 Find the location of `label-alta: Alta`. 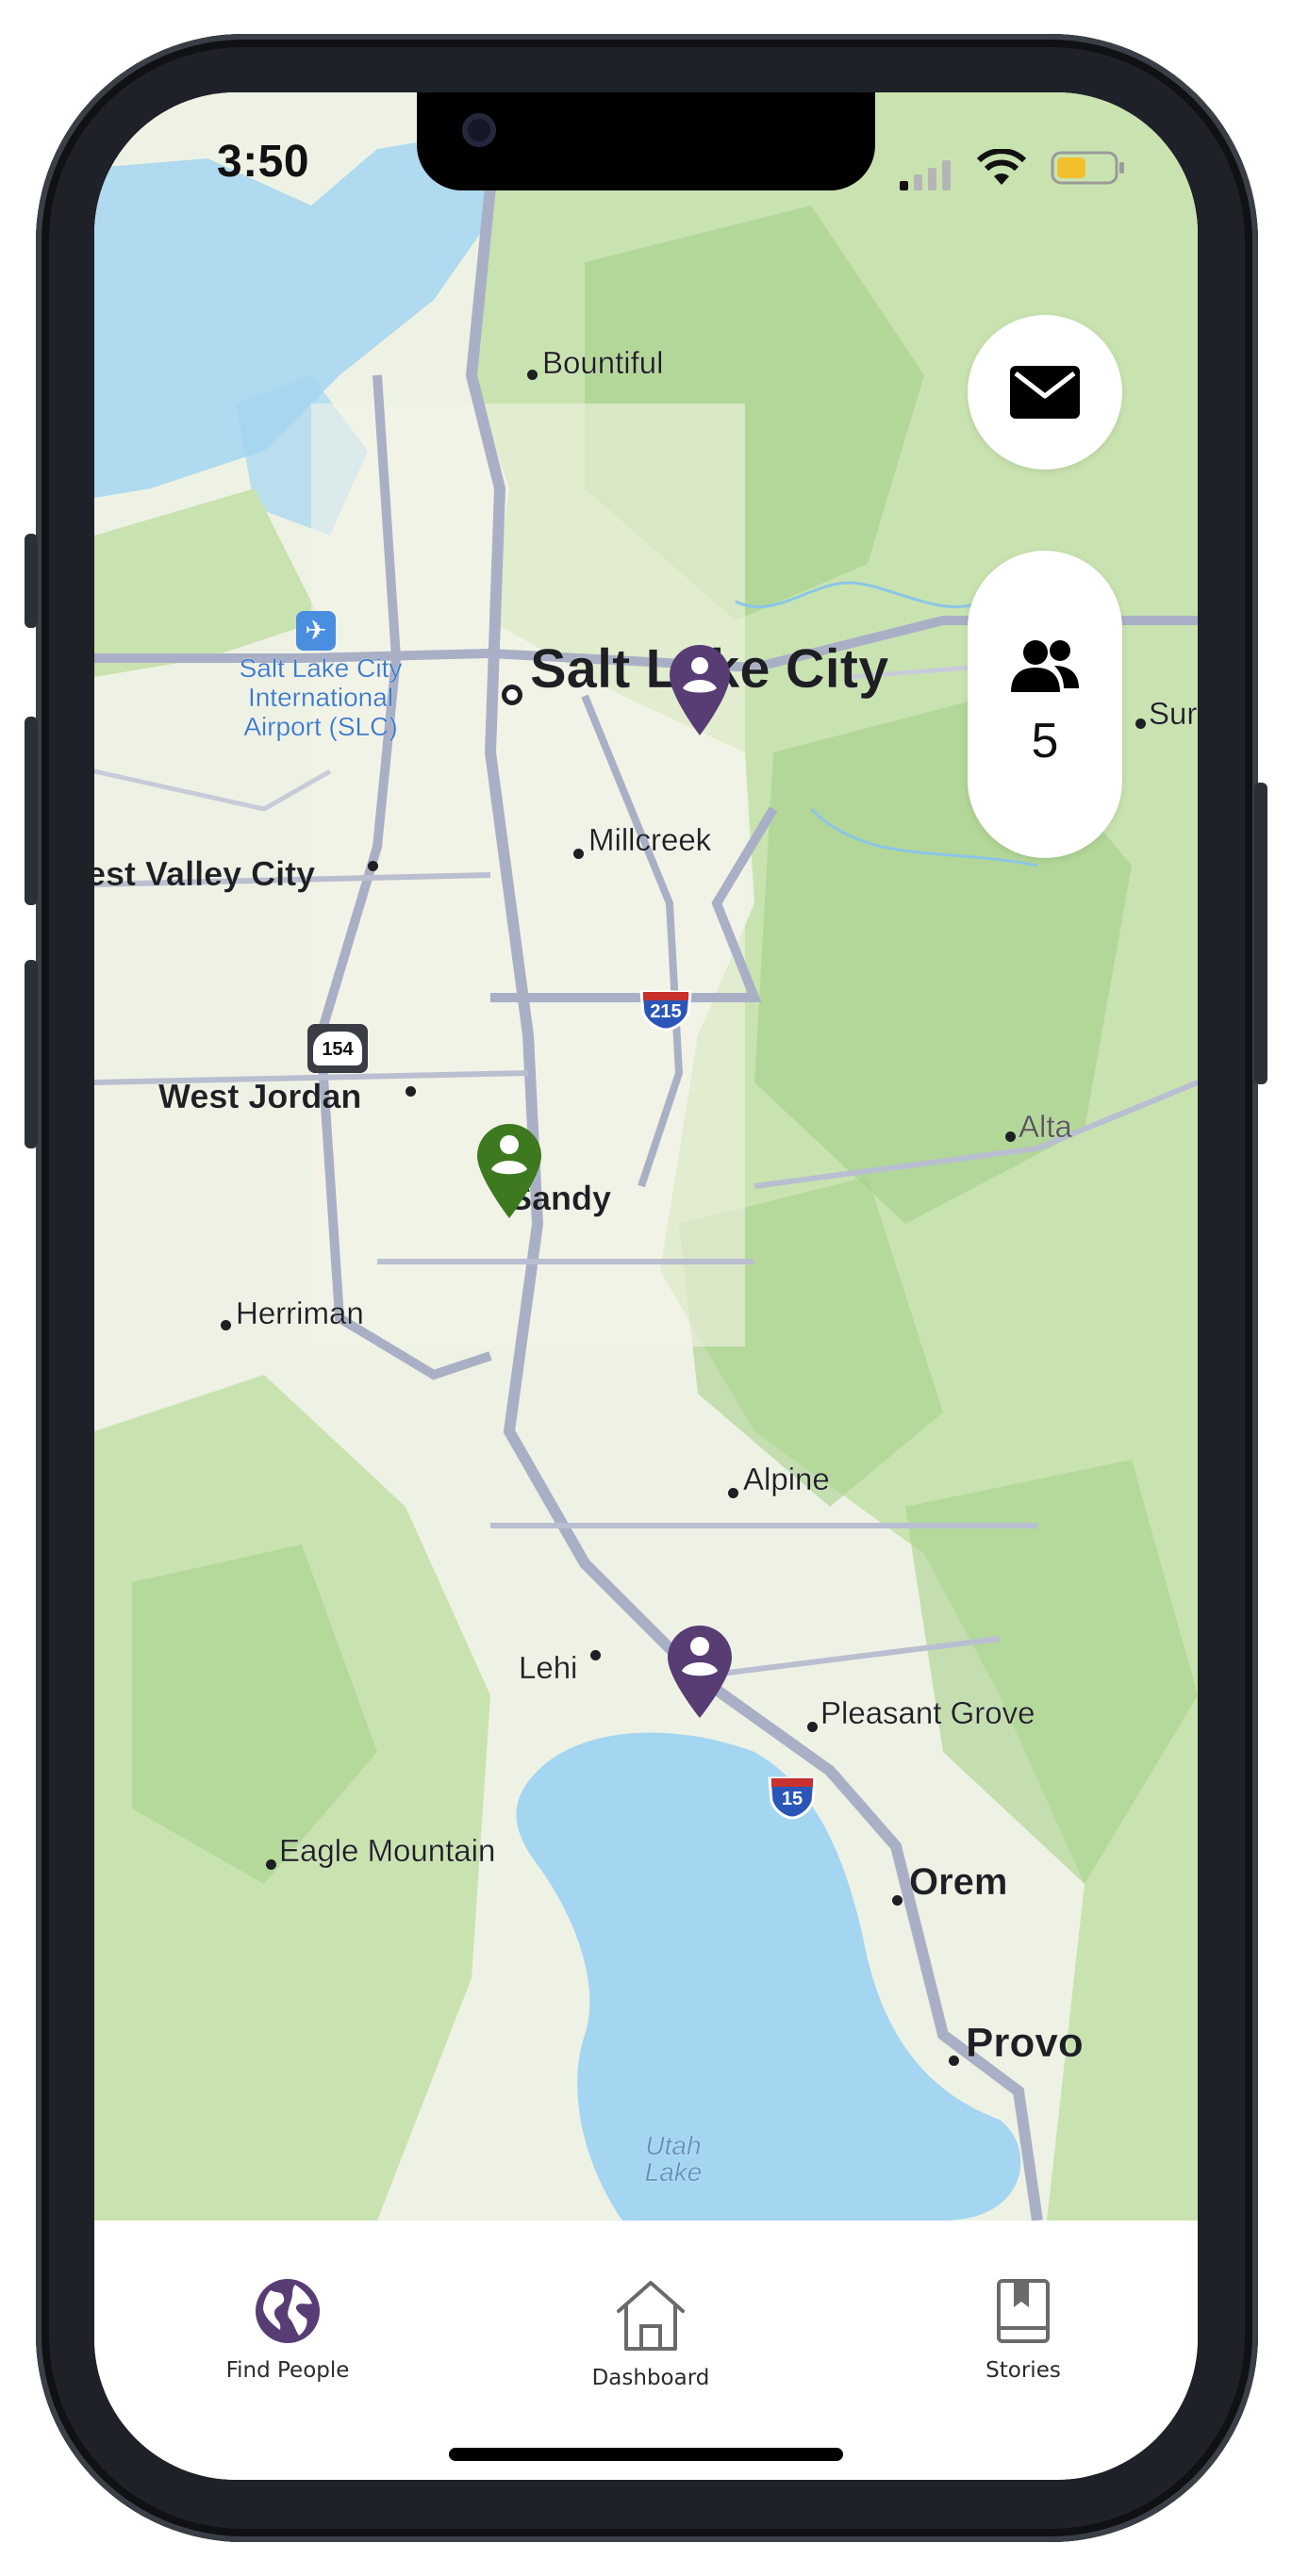

label-alta: Alta is located at coordinates (1045, 1126).